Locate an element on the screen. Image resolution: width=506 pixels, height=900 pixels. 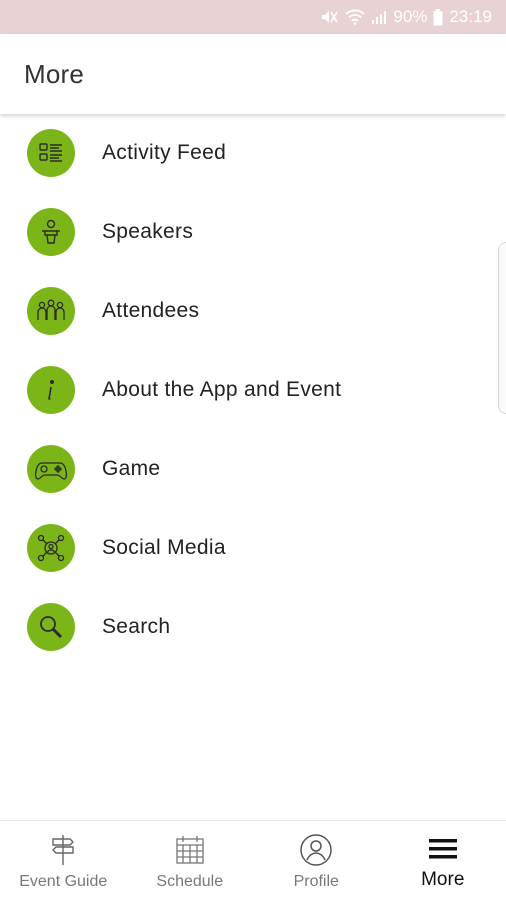
info-icon is located at coordinates (51, 389).